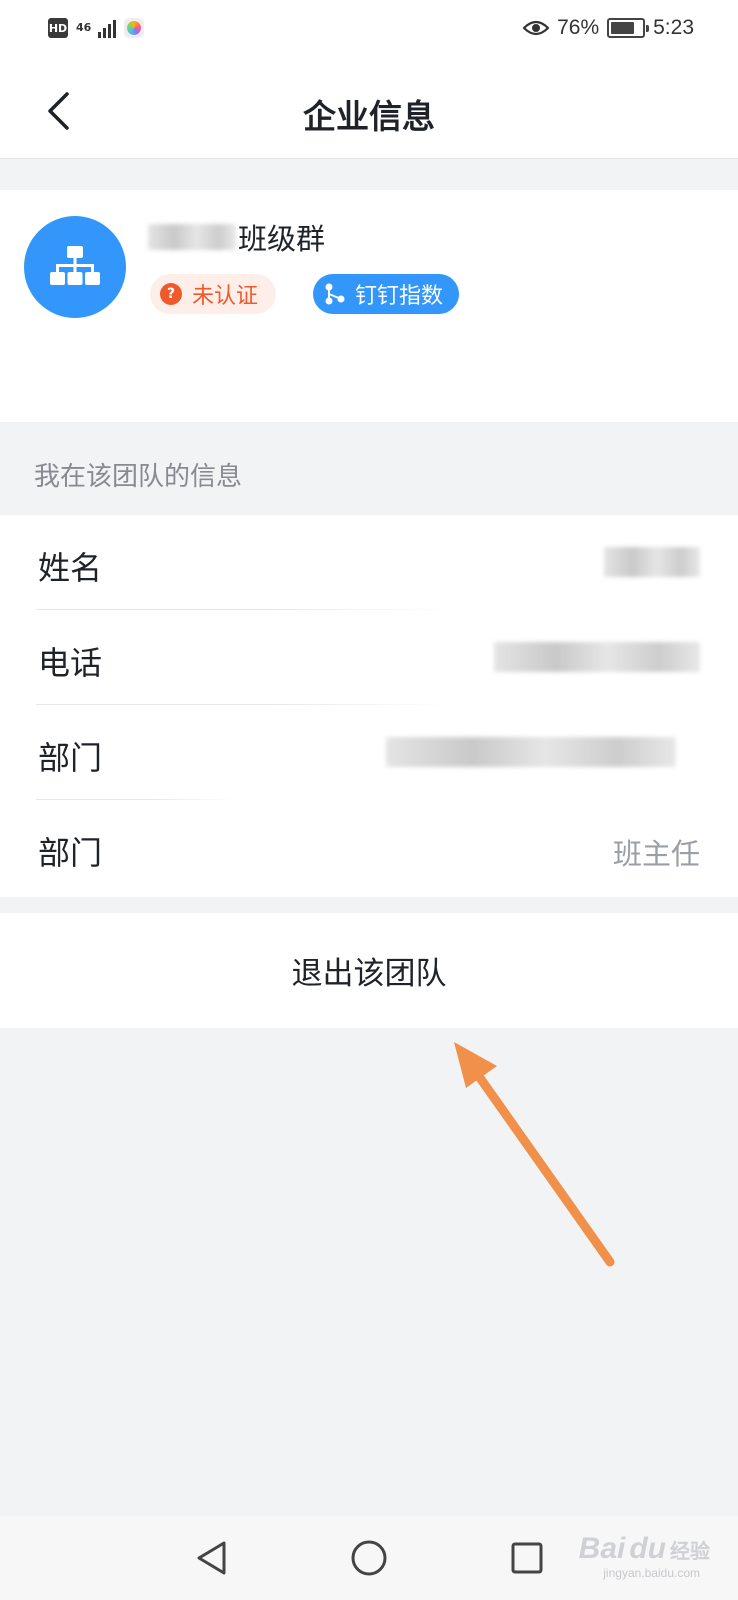  What do you see at coordinates (225, 296) in the screenshot?
I see `unverified-tag-label: 未认证` at bounding box center [225, 296].